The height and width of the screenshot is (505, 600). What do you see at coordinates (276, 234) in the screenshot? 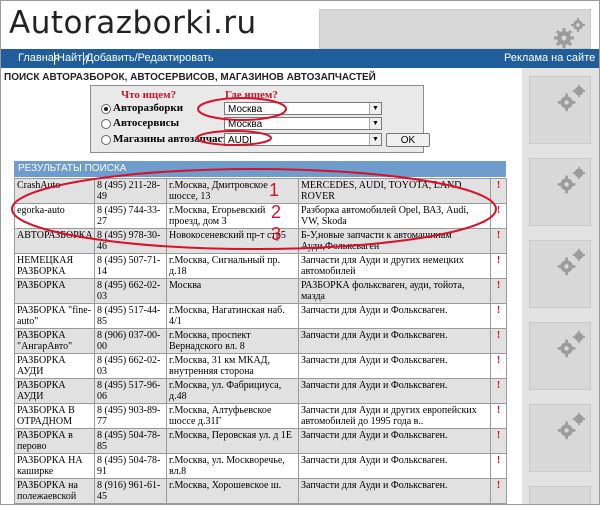
I see `annotation-number-3: 3` at bounding box center [276, 234].